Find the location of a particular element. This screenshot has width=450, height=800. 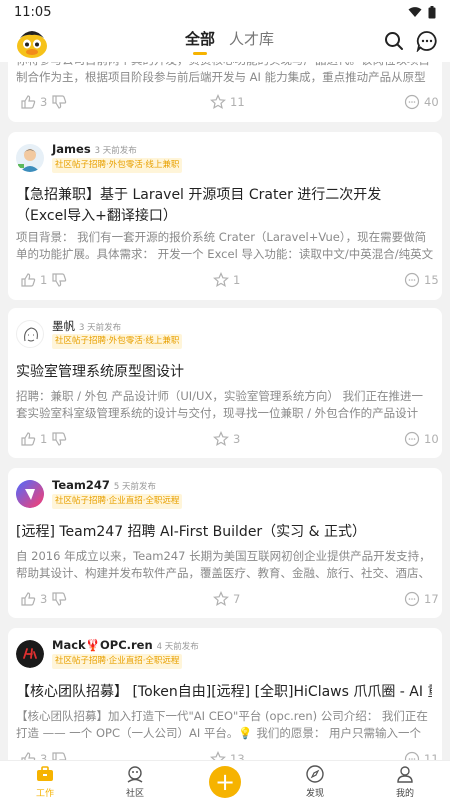

star-button: 11 is located at coordinates (227, 102).